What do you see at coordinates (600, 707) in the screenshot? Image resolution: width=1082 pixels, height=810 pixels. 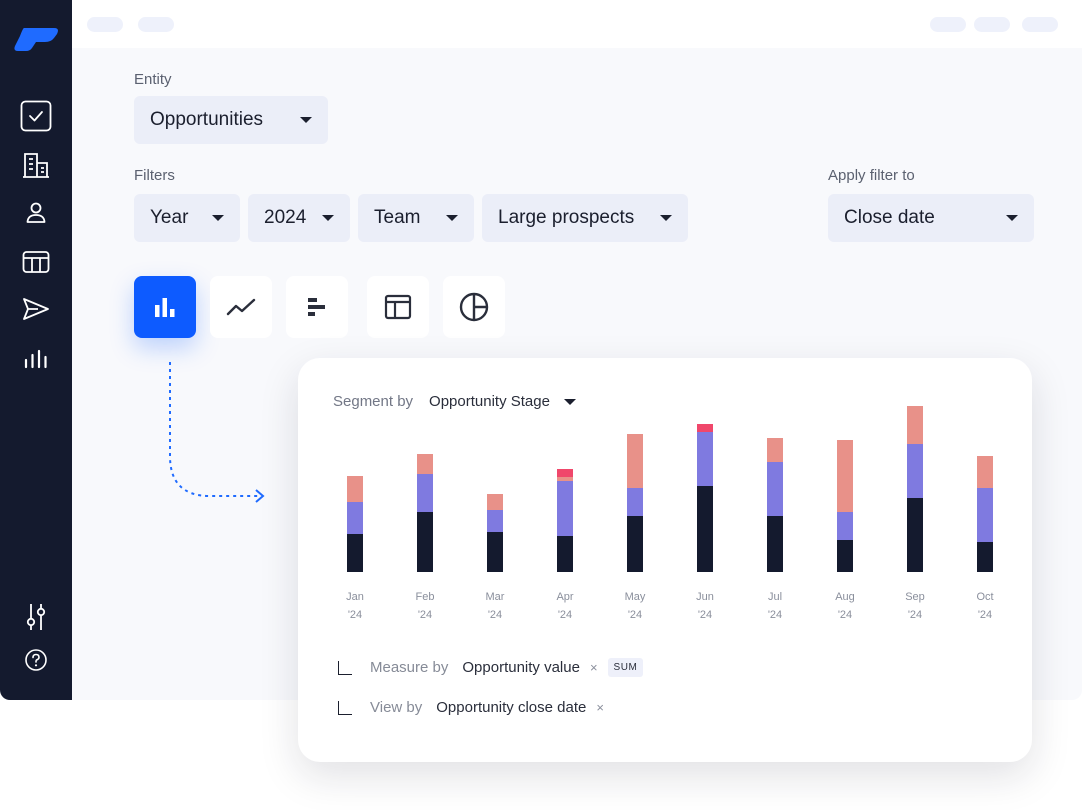 I see `remove-view-icon: ×` at bounding box center [600, 707].